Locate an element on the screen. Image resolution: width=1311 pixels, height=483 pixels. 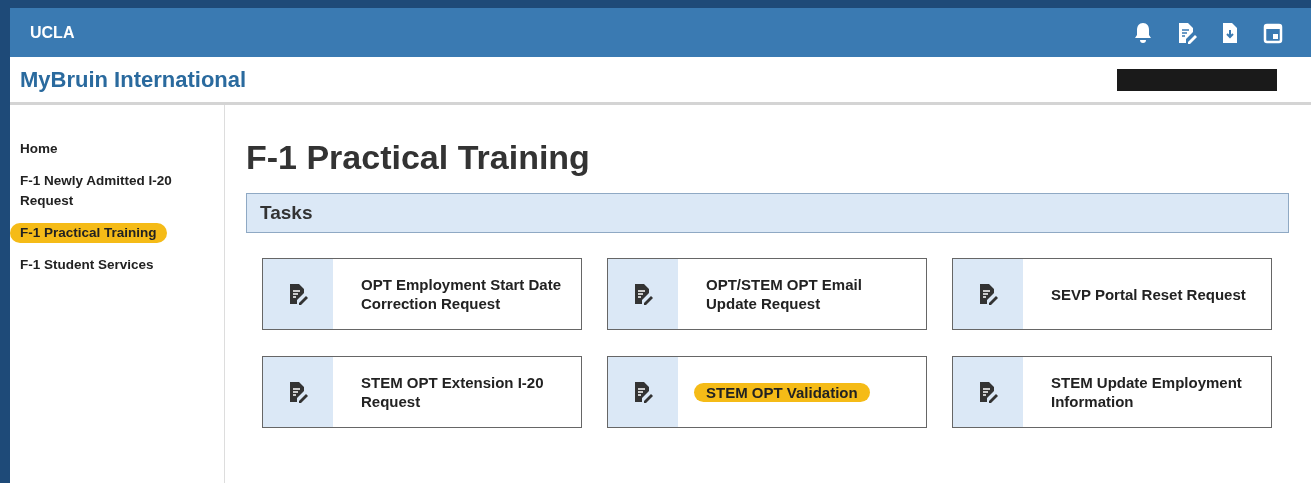
task-label: OPT Employment Start Date Correction Request is located at coordinates (462, 294).